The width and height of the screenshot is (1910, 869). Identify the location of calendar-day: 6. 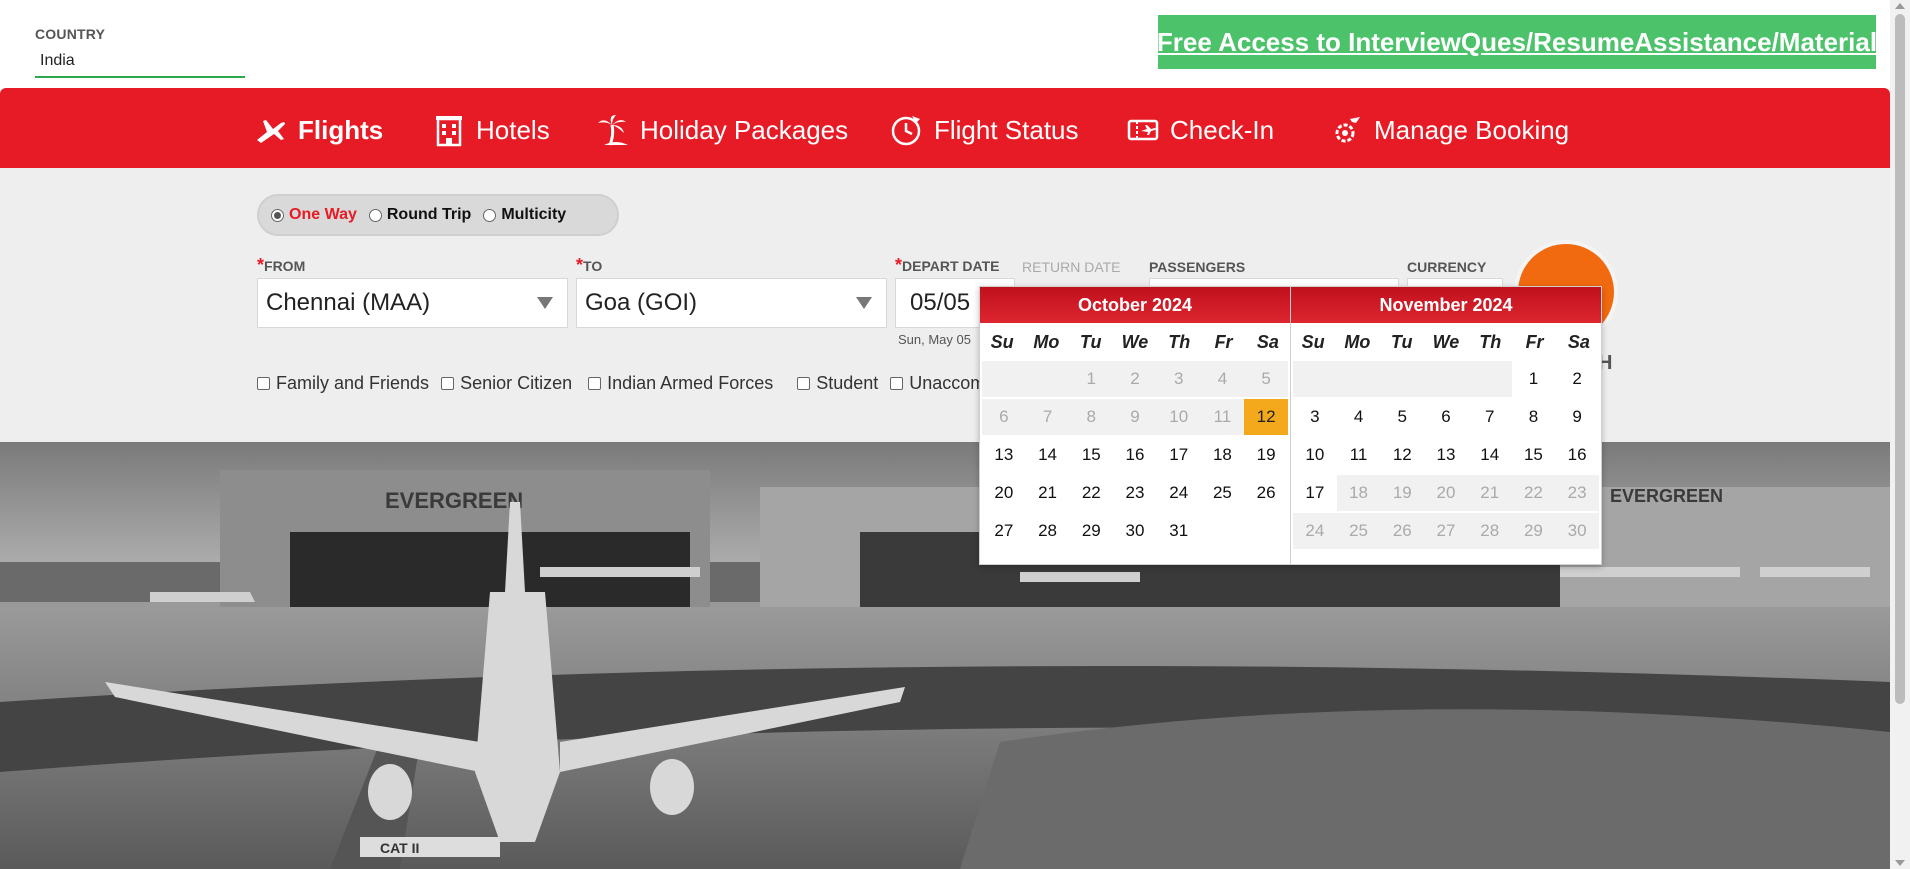
(1446, 417).